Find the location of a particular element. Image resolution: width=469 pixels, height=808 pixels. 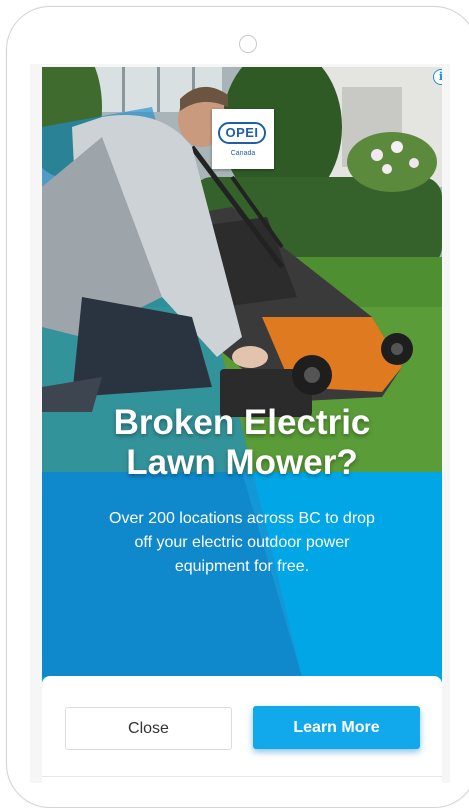

close-button: Close is located at coordinates (148, 728).